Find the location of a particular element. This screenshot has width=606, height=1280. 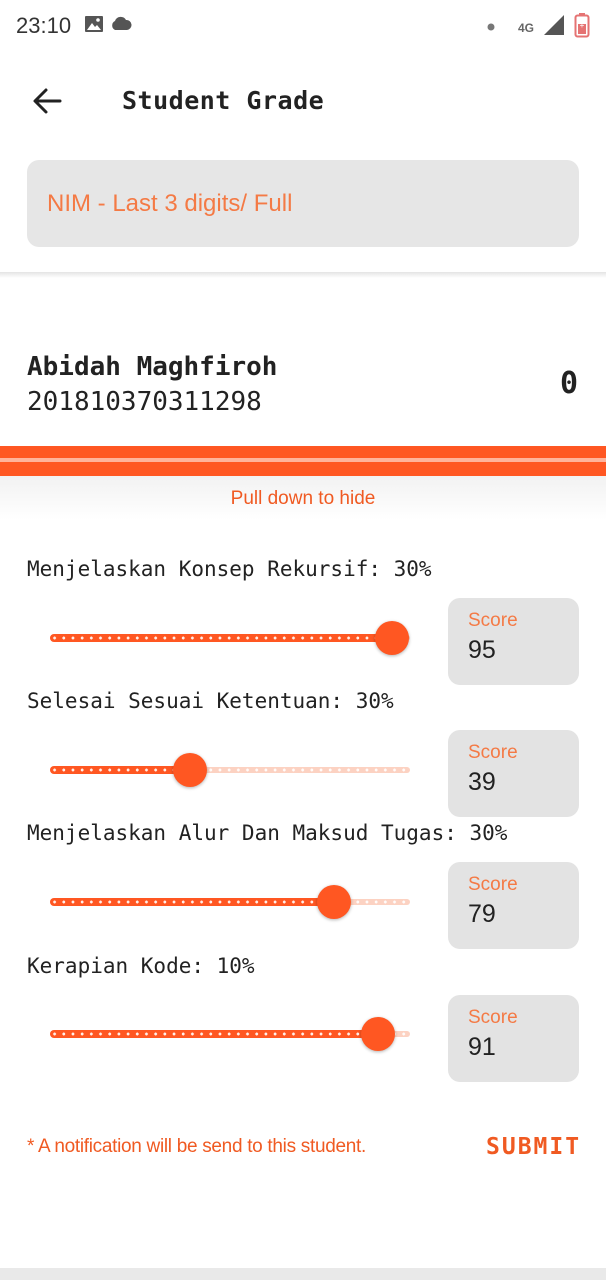

score-field: Score 79 is located at coordinates (513, 905).